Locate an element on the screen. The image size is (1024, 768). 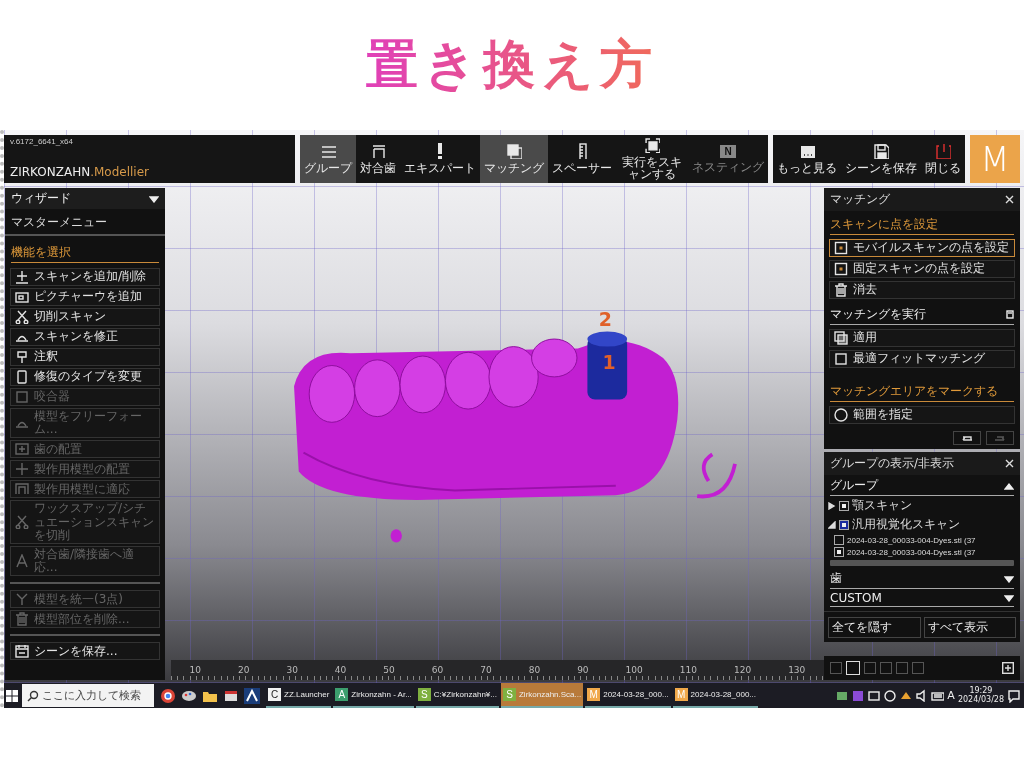
panel-button: 全てを隠す is located at coordinates (874, 627).